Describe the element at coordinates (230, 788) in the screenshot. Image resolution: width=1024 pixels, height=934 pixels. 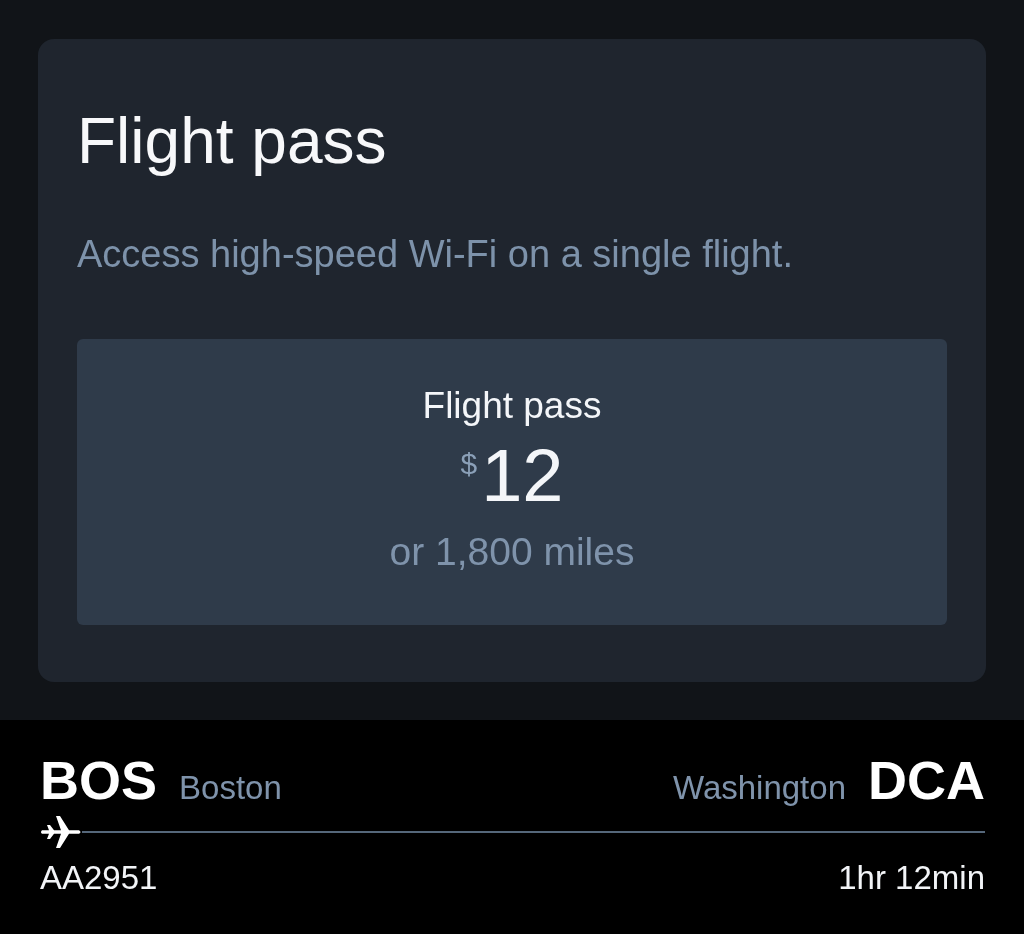
I see `origin-city: Boston` at that location.